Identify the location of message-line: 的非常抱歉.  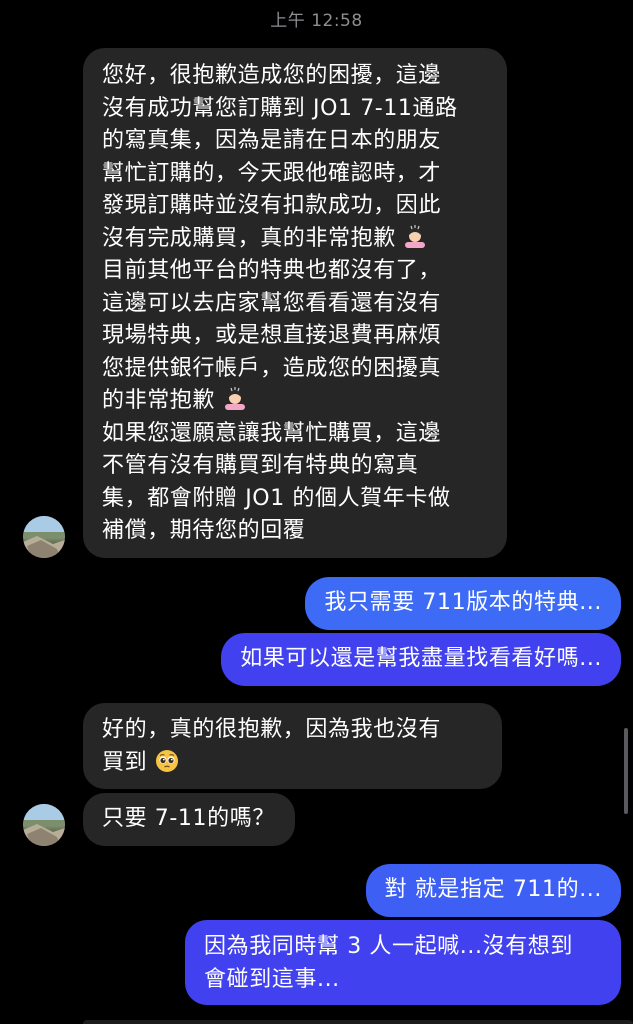
(159, 400).